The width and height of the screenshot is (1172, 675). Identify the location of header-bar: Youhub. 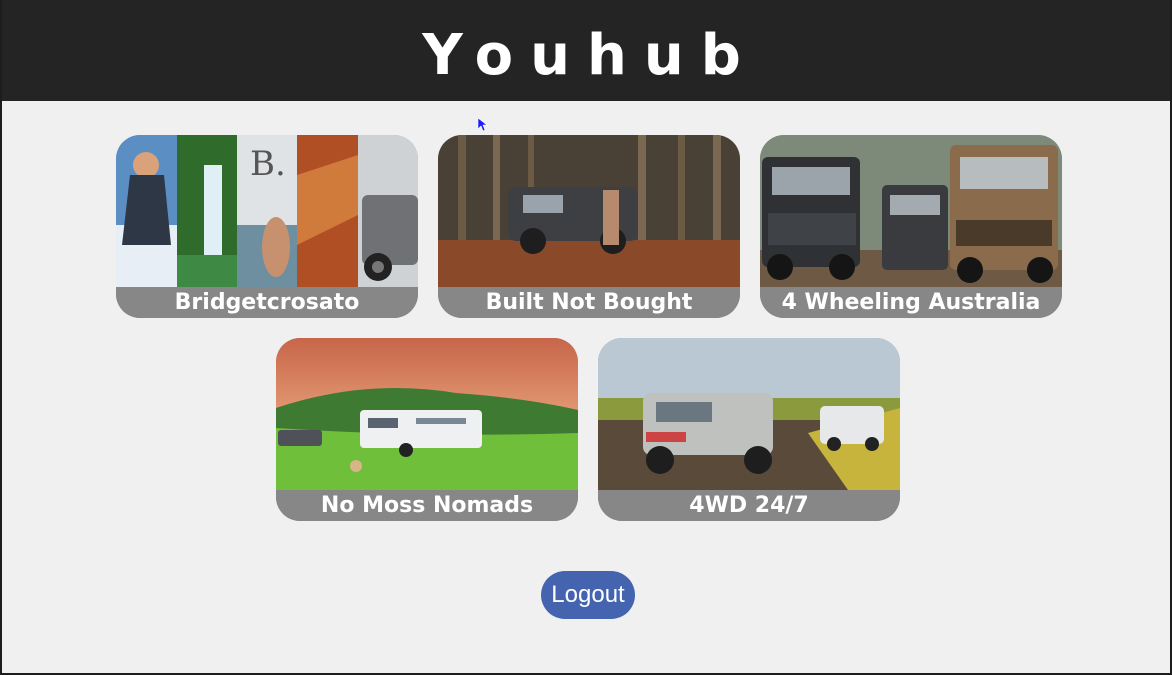
(586, 50).